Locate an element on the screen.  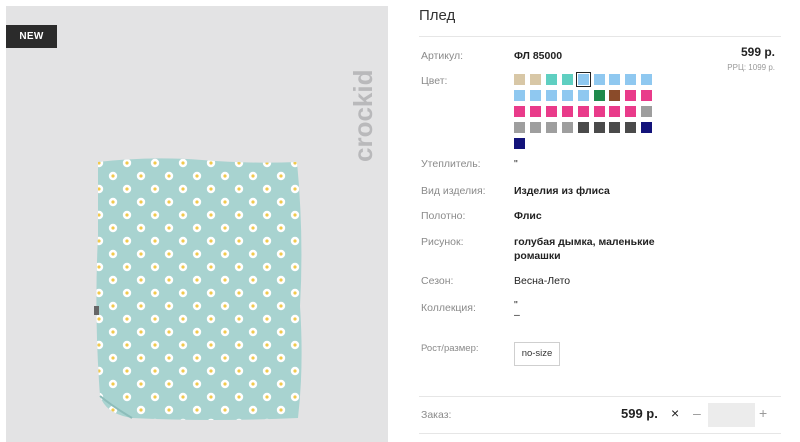
remove-icon: × is located at coordinates (675, 413).